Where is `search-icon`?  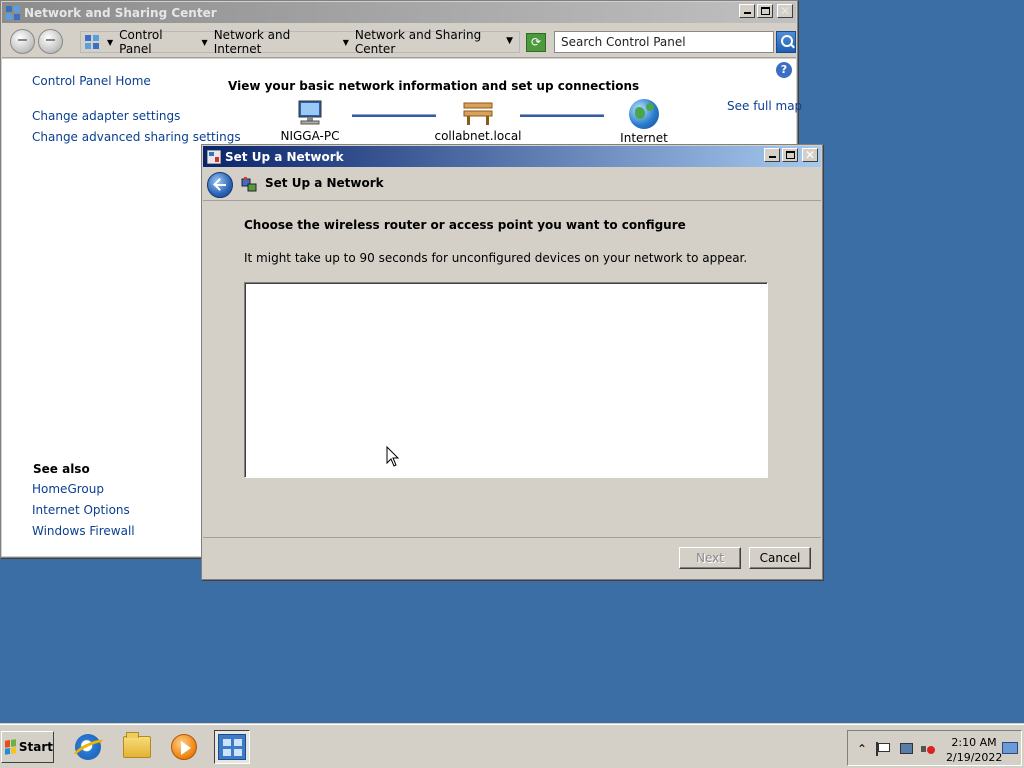 search-icon is located at coordinates (786, 42).